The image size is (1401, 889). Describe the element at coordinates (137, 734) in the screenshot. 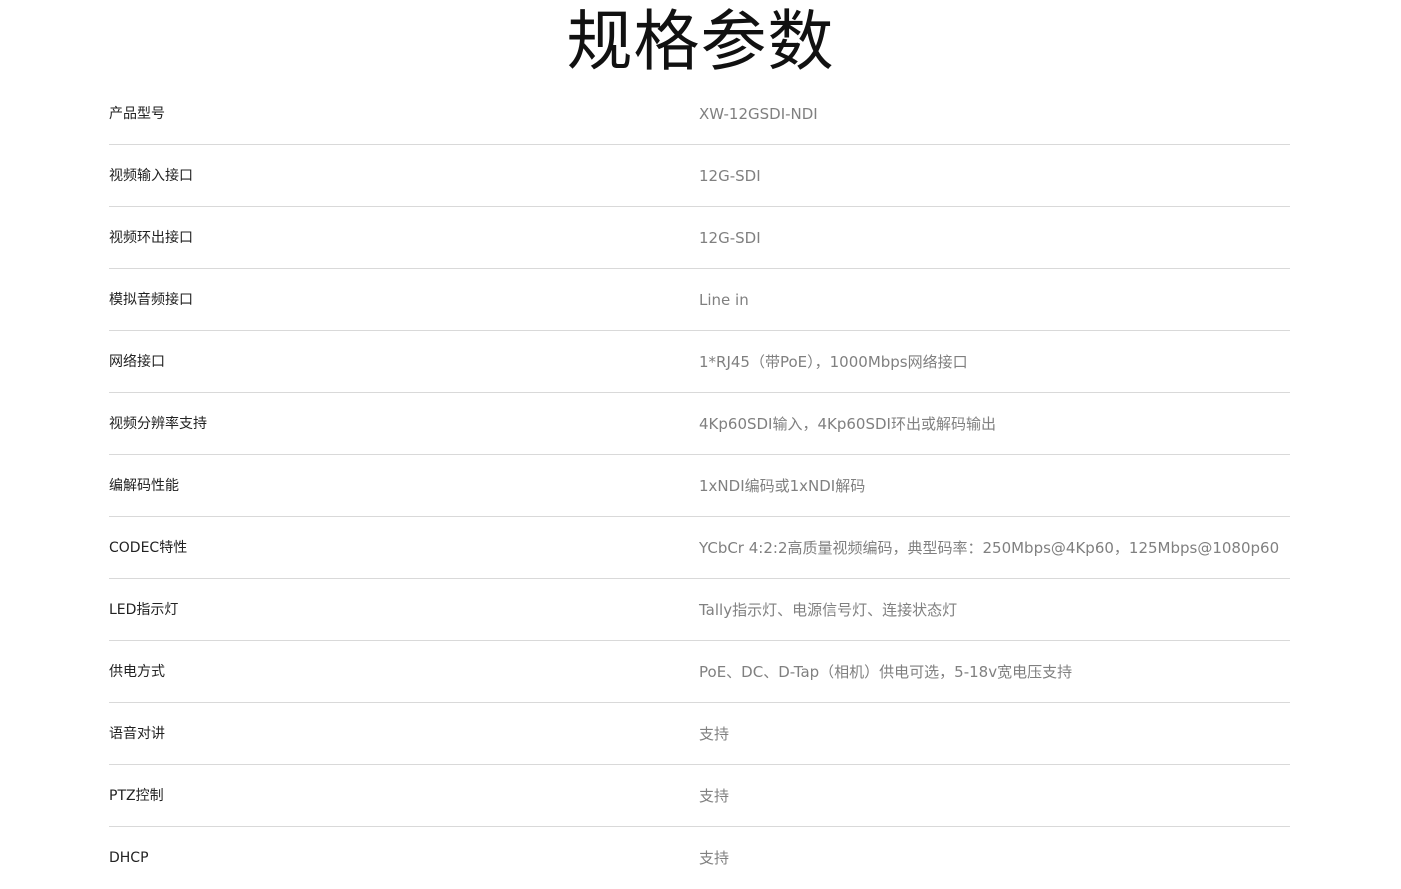

I see `spec-label: 语音对讲` at that location.